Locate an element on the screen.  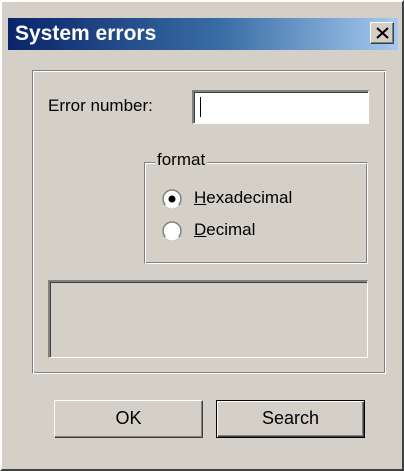
ok-button-label: OK is located at coordinates (128, 418).